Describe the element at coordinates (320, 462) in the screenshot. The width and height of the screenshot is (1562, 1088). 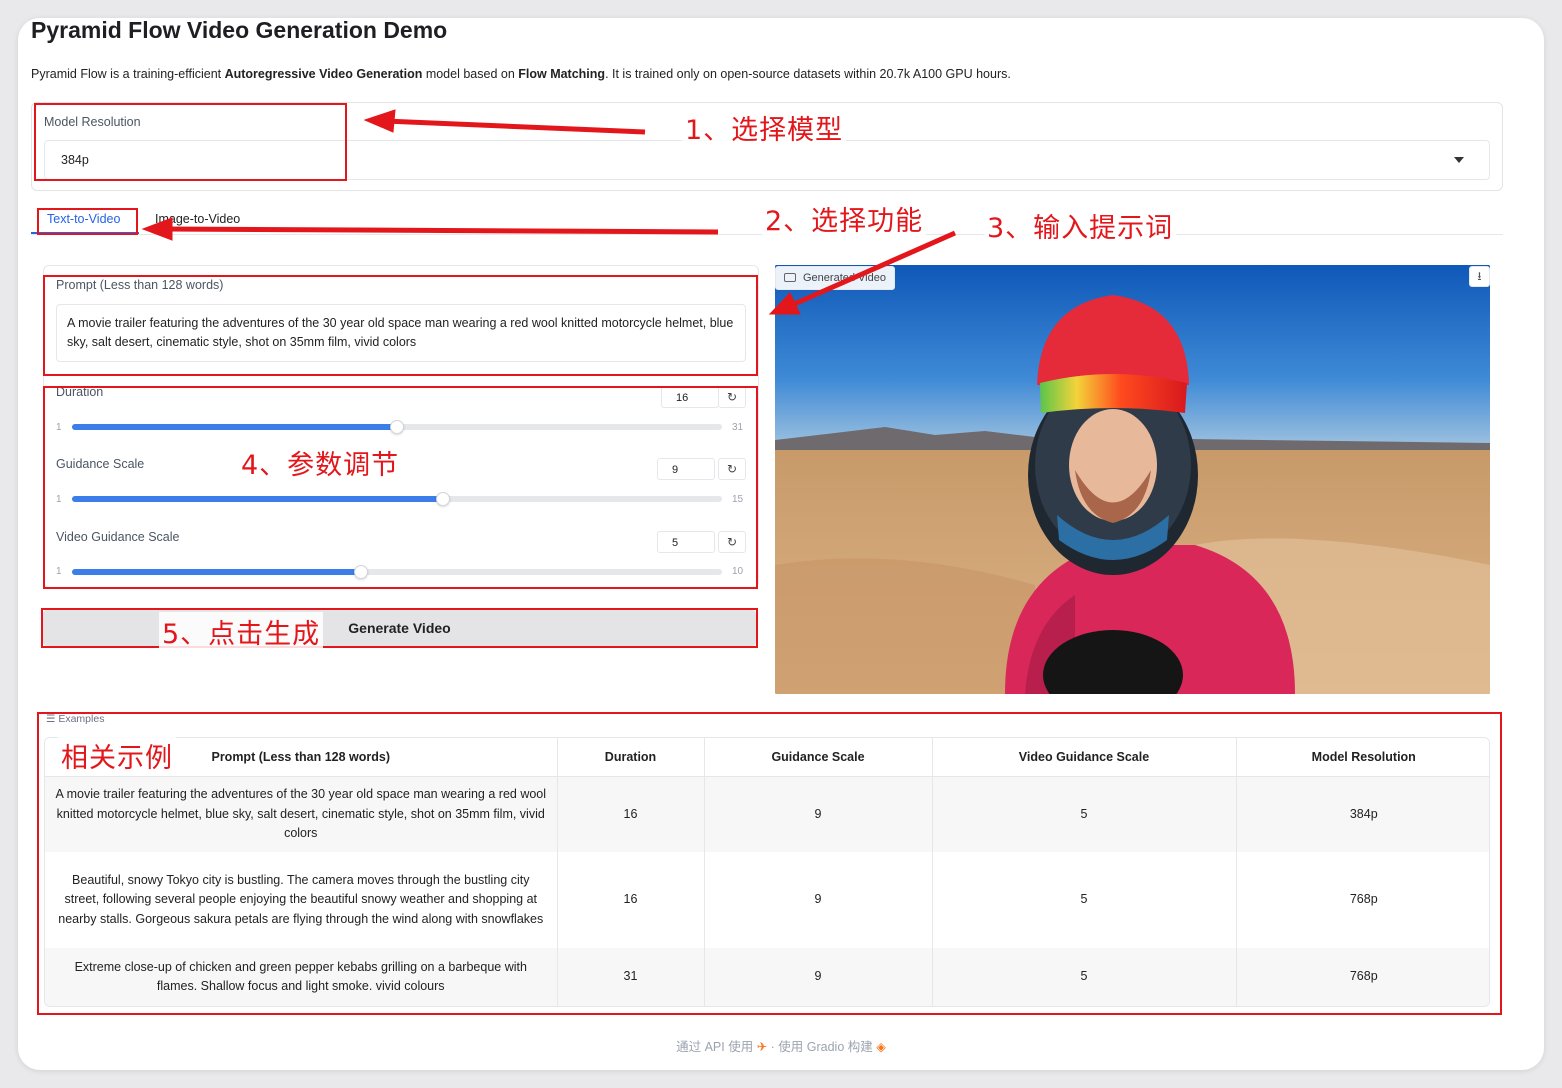
I see `annotation-step-4: 4、参数调节` at that location.